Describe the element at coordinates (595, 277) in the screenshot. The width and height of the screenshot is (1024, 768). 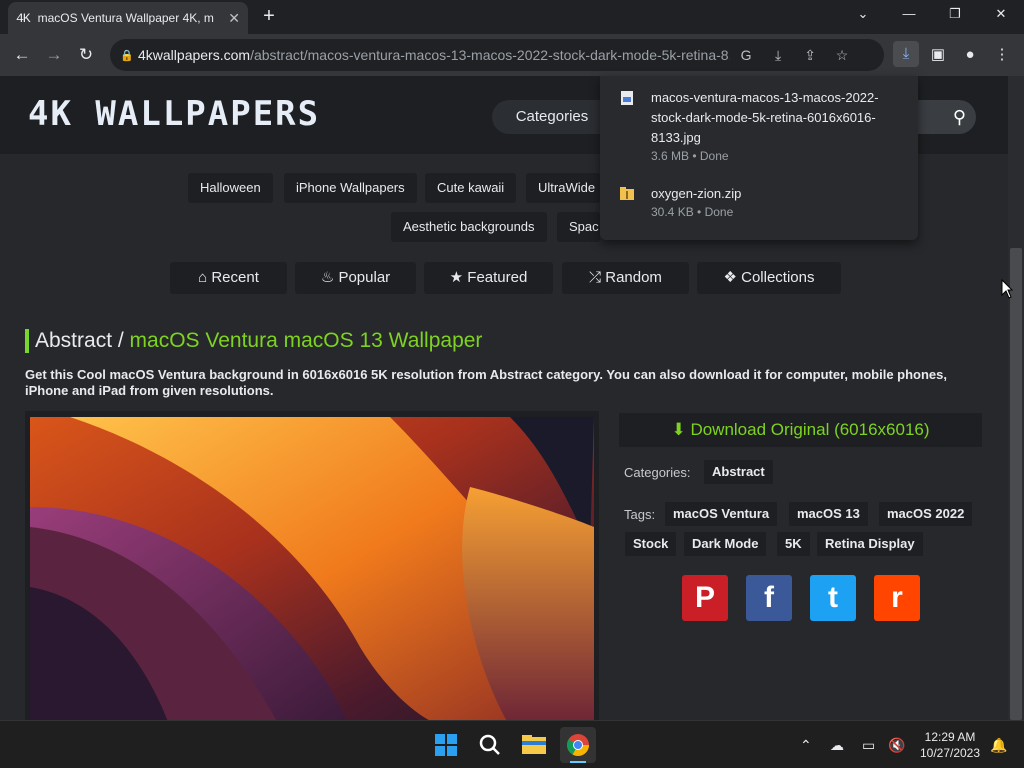
I see `shuffle-icon: ⤮` at that location.